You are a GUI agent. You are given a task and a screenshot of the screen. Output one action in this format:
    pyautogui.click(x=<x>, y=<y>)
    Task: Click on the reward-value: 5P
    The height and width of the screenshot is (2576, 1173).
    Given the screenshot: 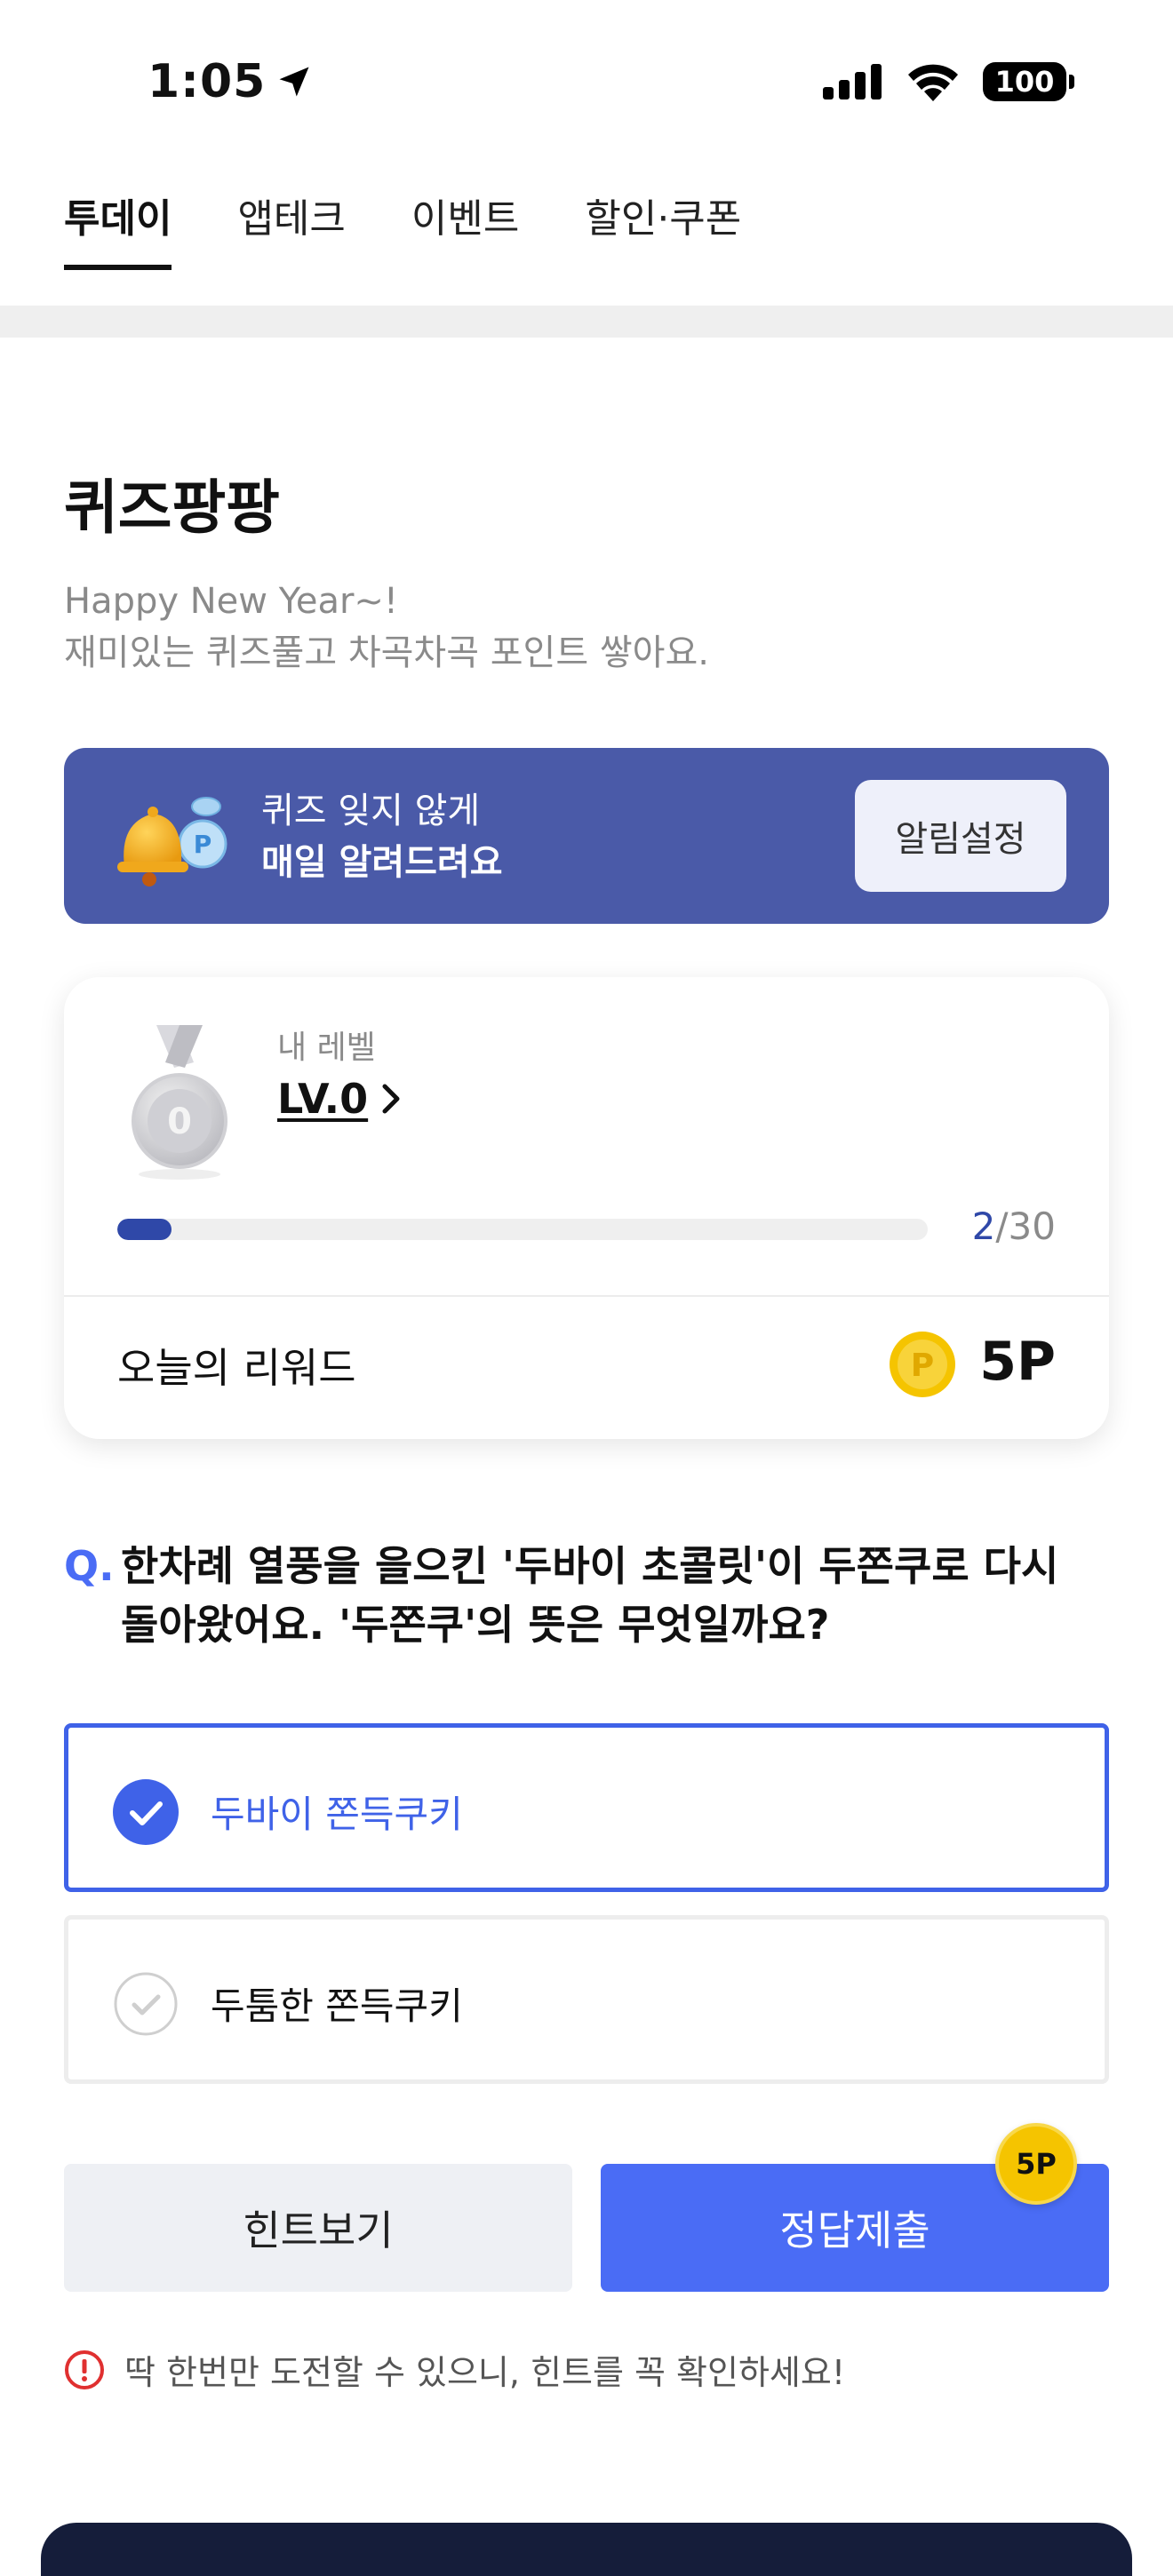 What is the action you would take?
    pyautogui.click(x=1018, y=1362)
    